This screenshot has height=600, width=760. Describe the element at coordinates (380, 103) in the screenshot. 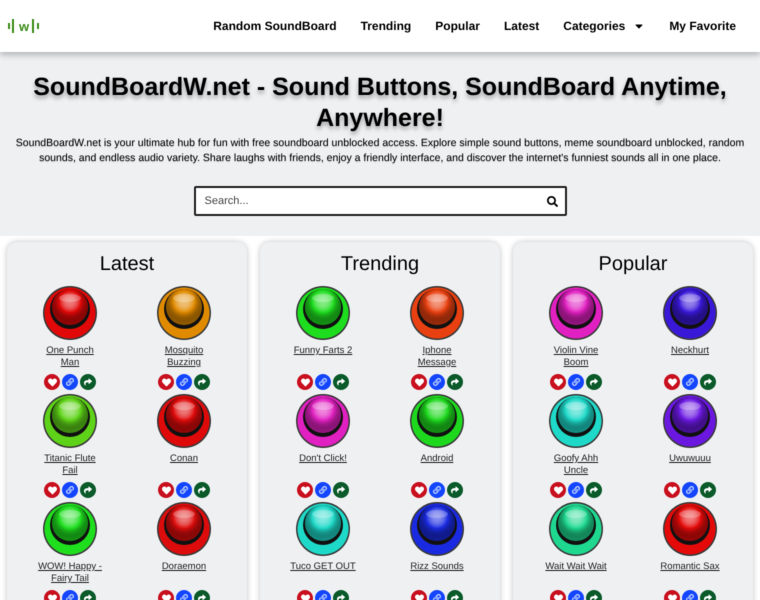

I see `page-title: SoundBoardW.net - Sound Buttons, SoundBoard Anytime, Anywhere!` at that location.